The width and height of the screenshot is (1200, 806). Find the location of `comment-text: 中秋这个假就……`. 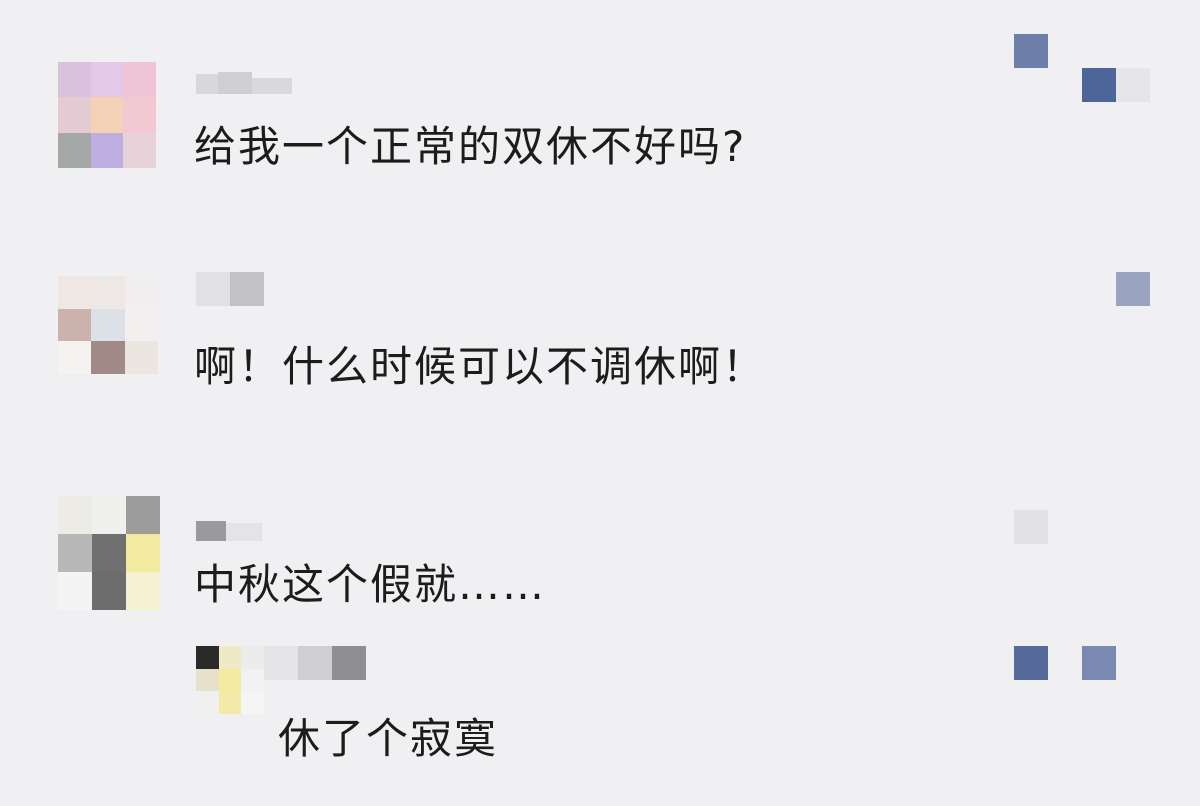

comment-text: 中秋这个假就…… is located at coordinates (370, 584).